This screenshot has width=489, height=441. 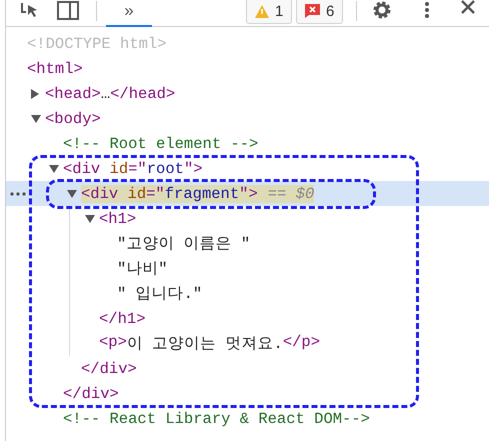 I want to click on markup-text: </head>, so click(x=143, y=93).